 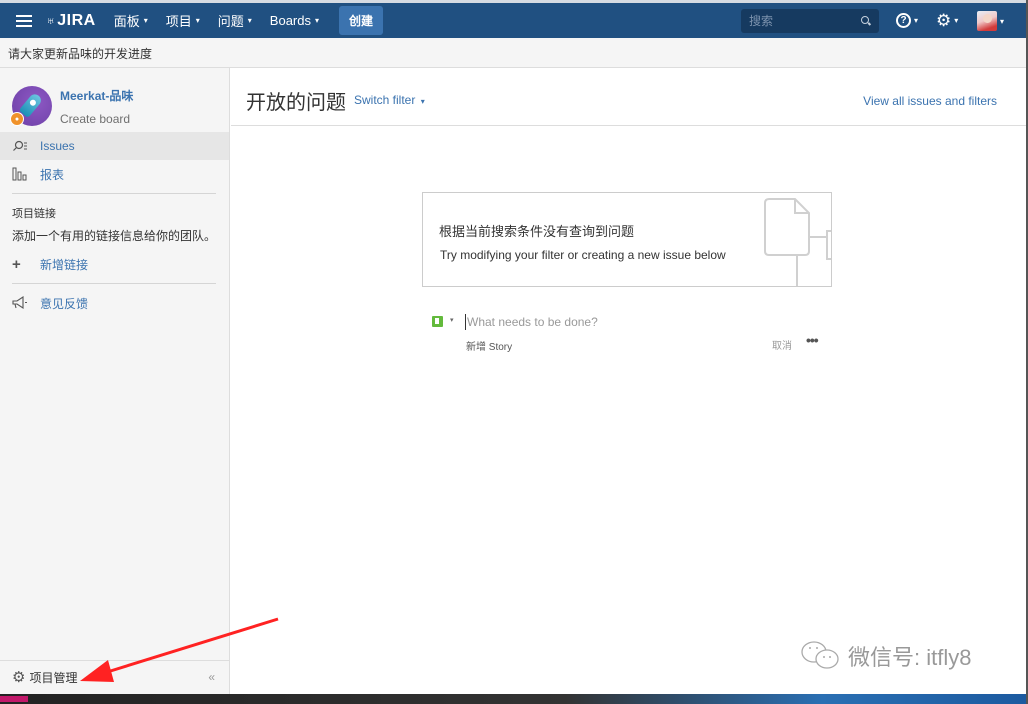 What do you see at coordinates (64, 264) in the screenshot?
I see `add-link-label: 新增链接` at bounding box center [64, 264].